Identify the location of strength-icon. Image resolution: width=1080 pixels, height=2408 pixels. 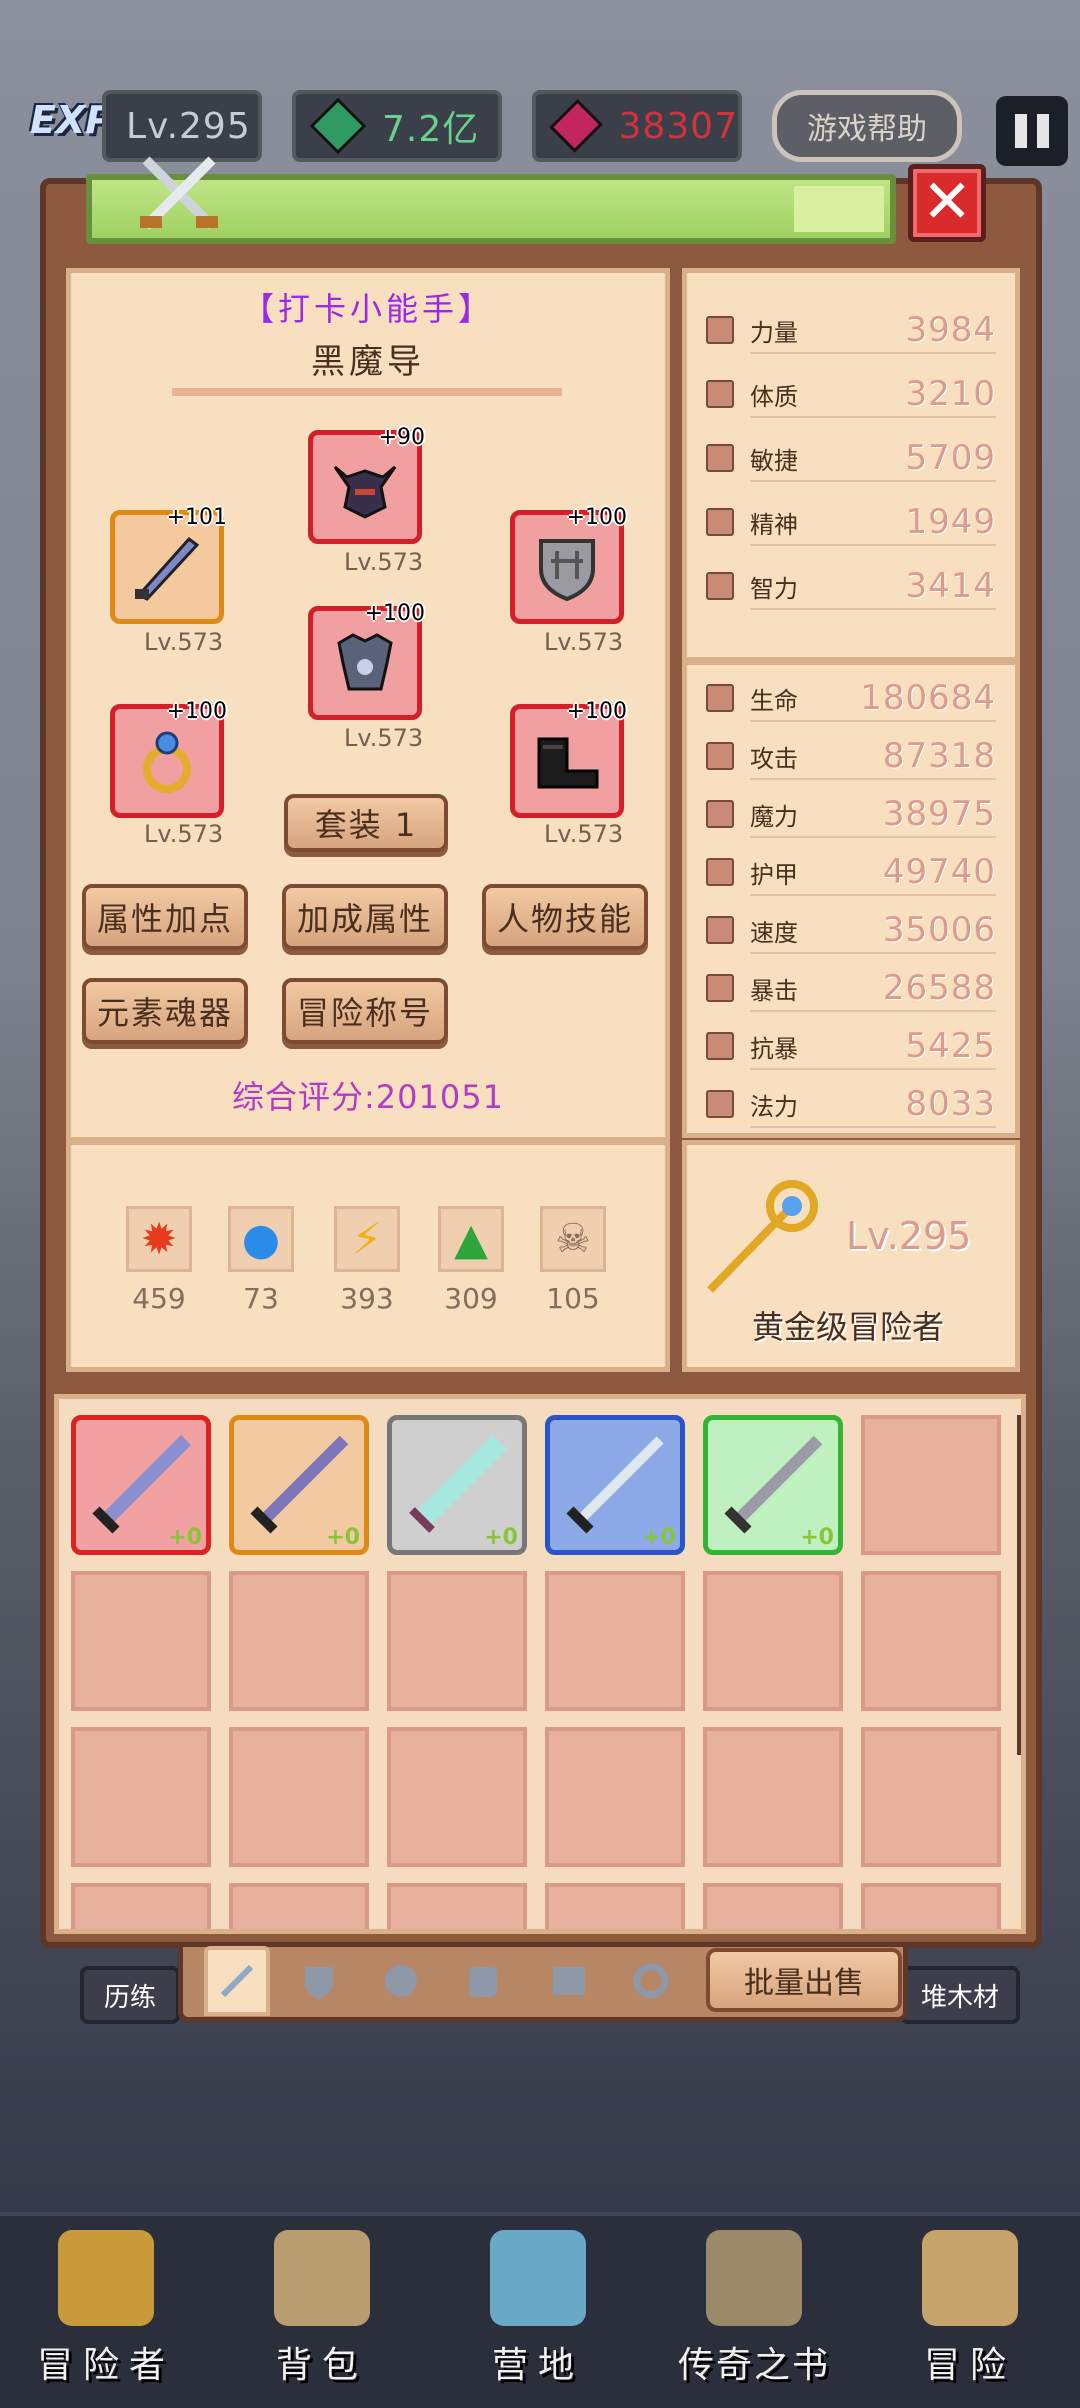
(720, 330).